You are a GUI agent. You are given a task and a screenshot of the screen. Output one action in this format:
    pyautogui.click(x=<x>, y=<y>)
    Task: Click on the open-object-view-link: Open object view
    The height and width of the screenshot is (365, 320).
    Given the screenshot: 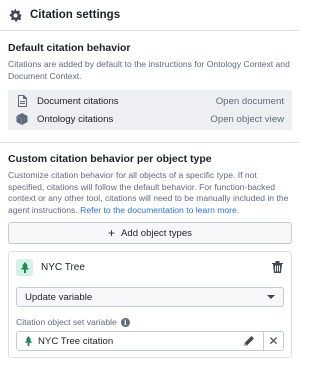 What is the action you would take?
    pyautogui.click(x=247, y=119)
    